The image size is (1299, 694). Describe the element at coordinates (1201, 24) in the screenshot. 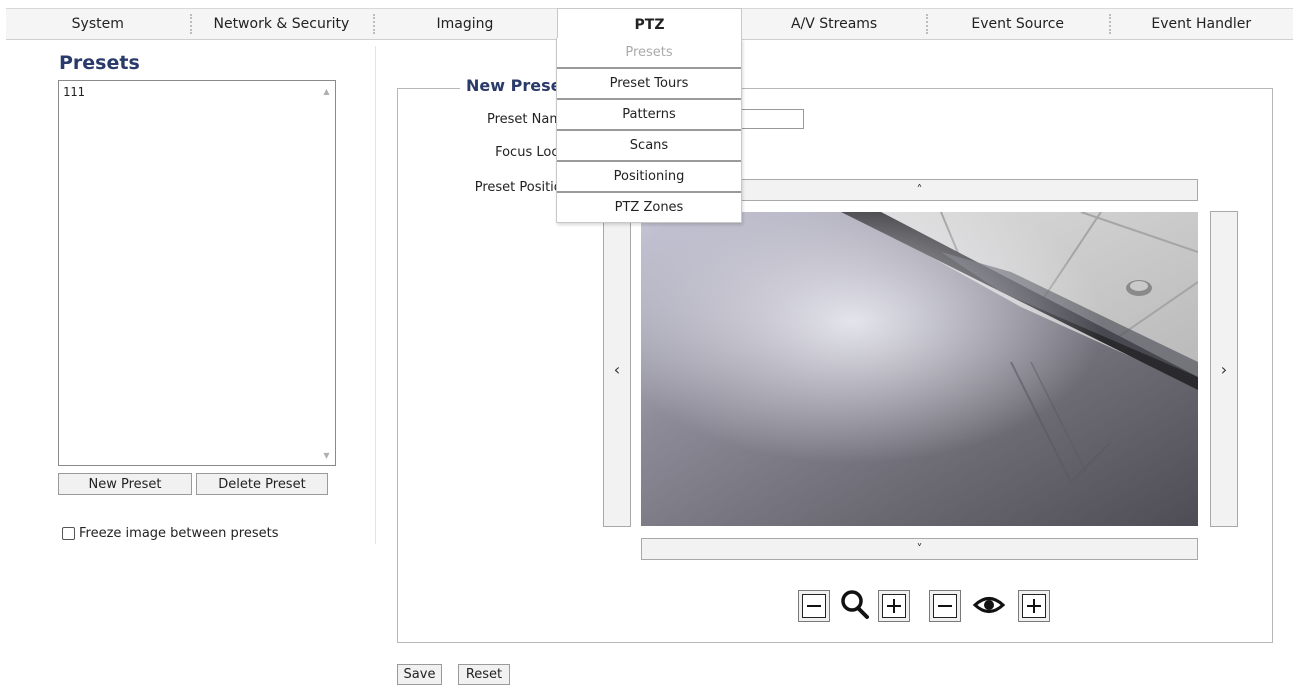

I see `tab-event-handler: Event Handler` at that location.